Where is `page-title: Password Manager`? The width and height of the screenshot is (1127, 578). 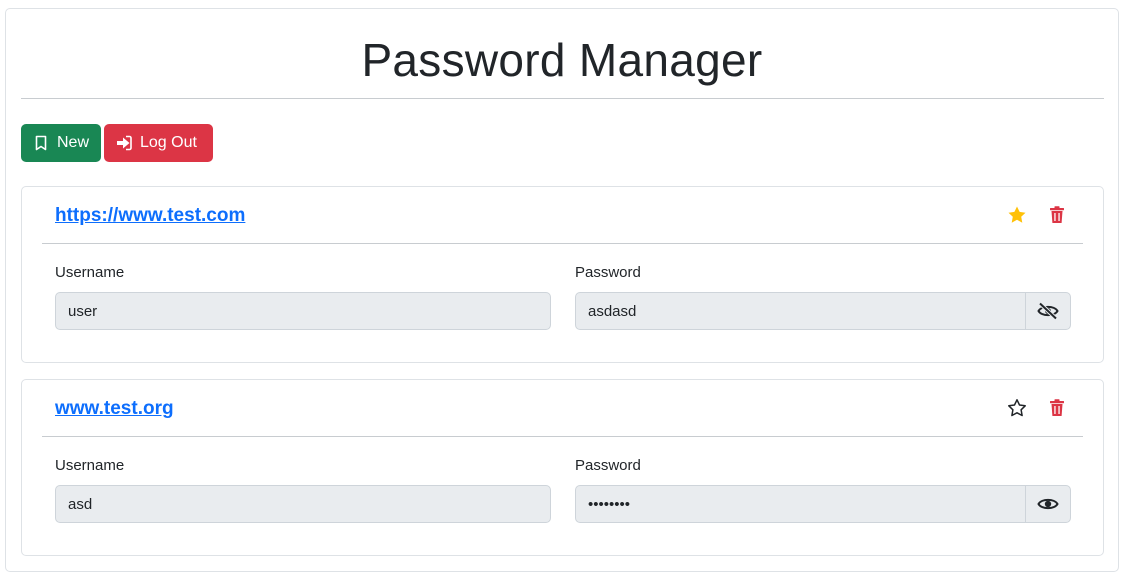
page-title: Password Manager is located at coordinates (562, 60).